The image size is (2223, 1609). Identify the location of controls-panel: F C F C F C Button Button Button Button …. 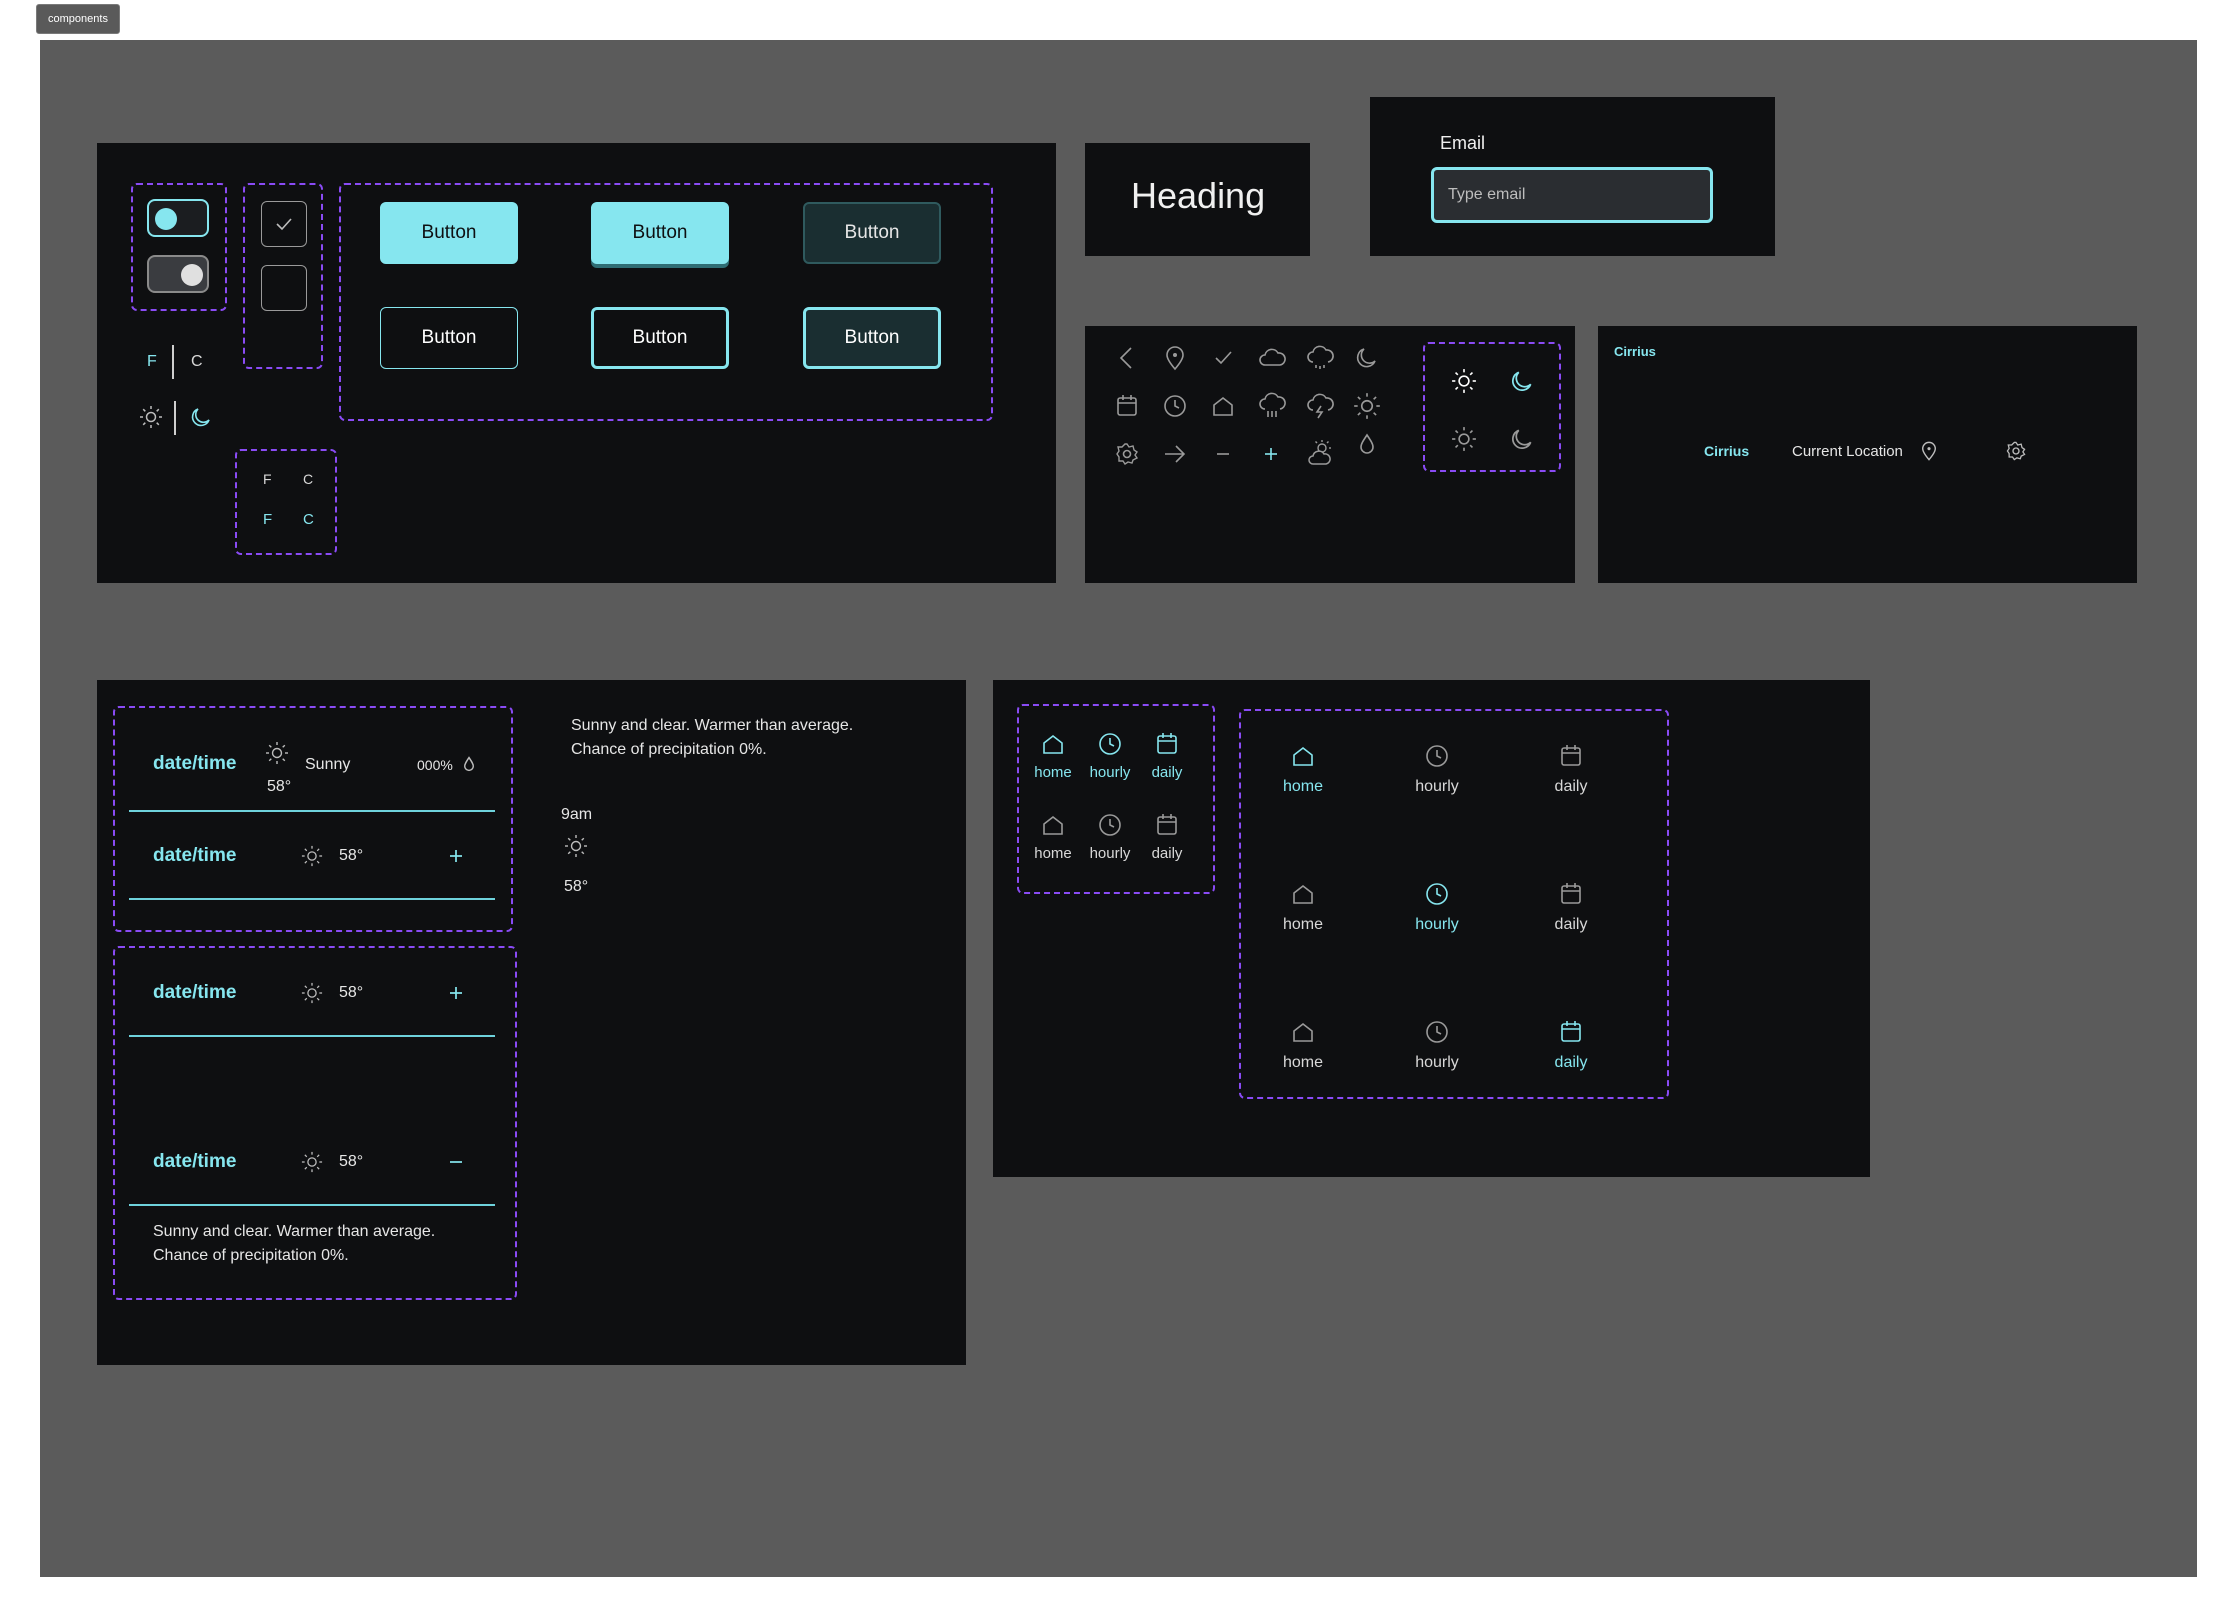
(576, 363).